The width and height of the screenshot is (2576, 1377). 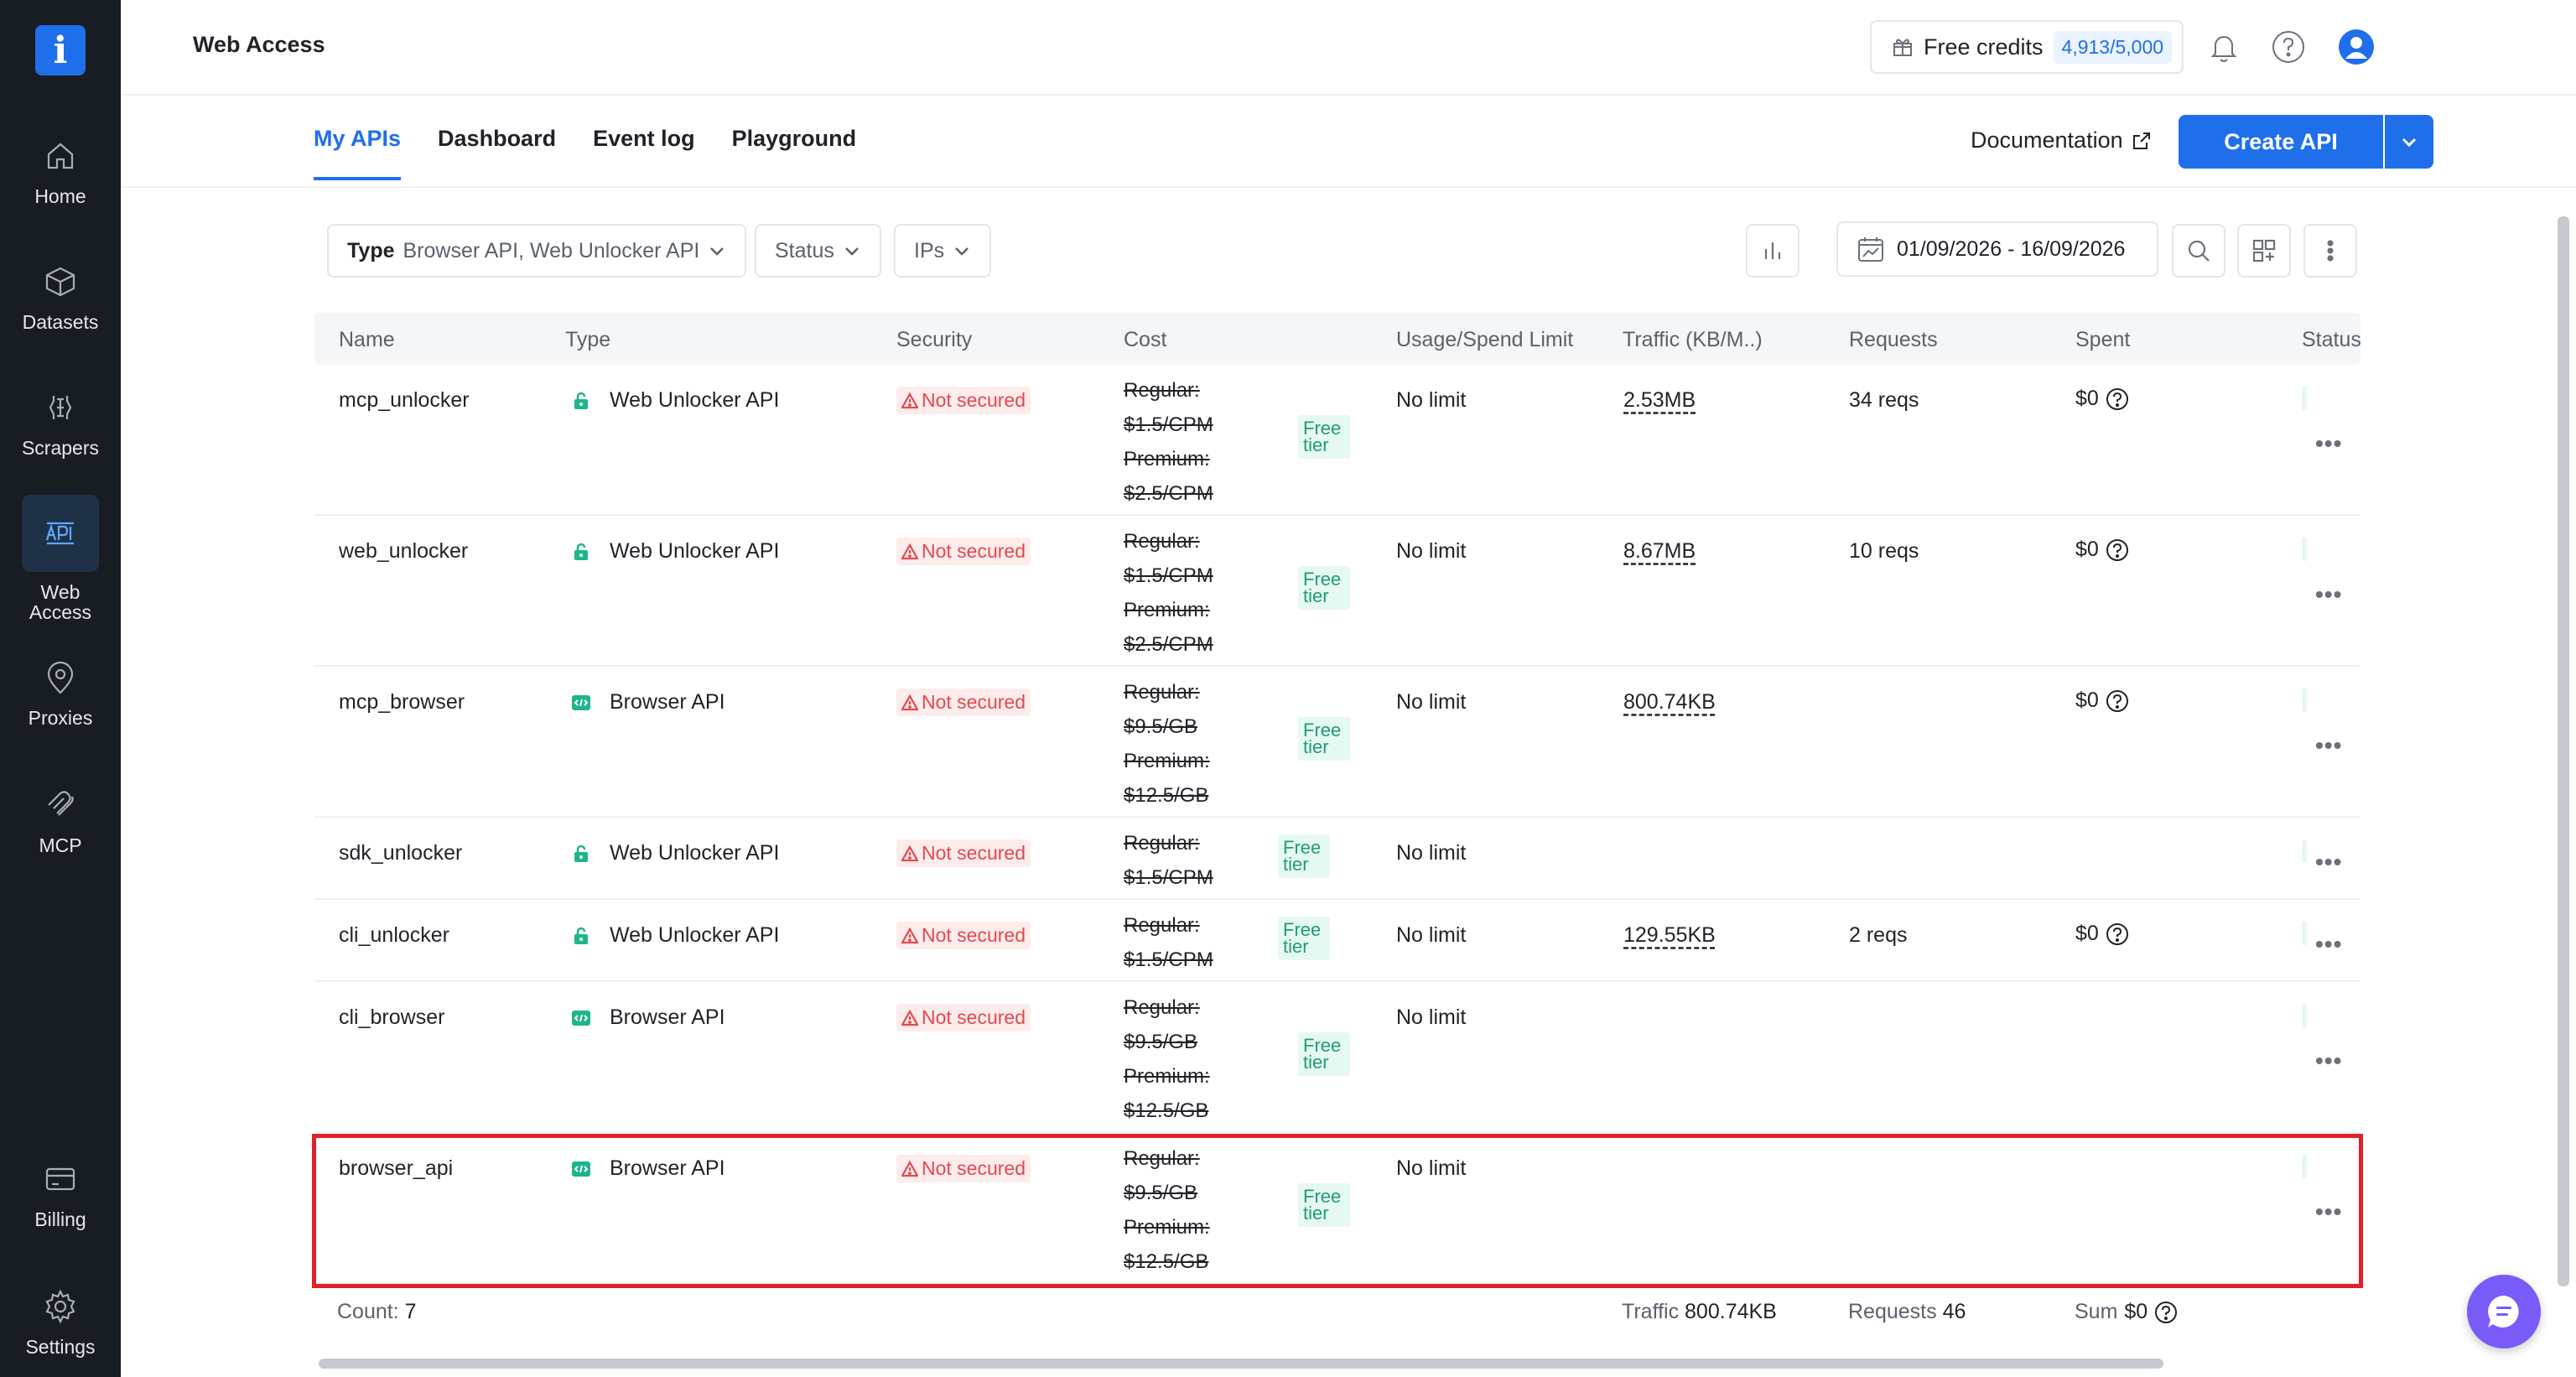 What do you see at coordinates (1659, 400) in the screenshot?
I see `traffic-value: 2.53MB` at bounding box center [1659, 400].